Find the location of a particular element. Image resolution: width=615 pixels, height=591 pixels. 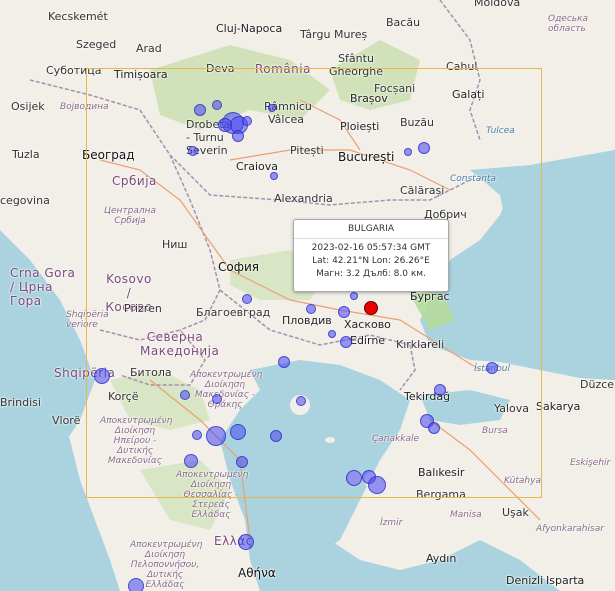

label-arad: Arad is located at coordinates (149, 48).